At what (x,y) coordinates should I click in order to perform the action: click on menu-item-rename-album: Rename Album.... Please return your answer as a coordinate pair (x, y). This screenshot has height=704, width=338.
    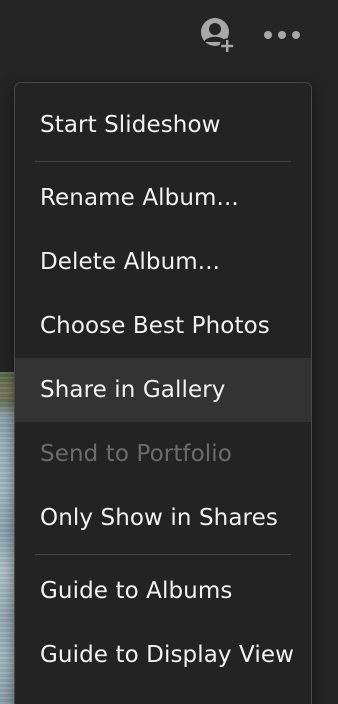
    Looking at the image, I should click on (163, 198).